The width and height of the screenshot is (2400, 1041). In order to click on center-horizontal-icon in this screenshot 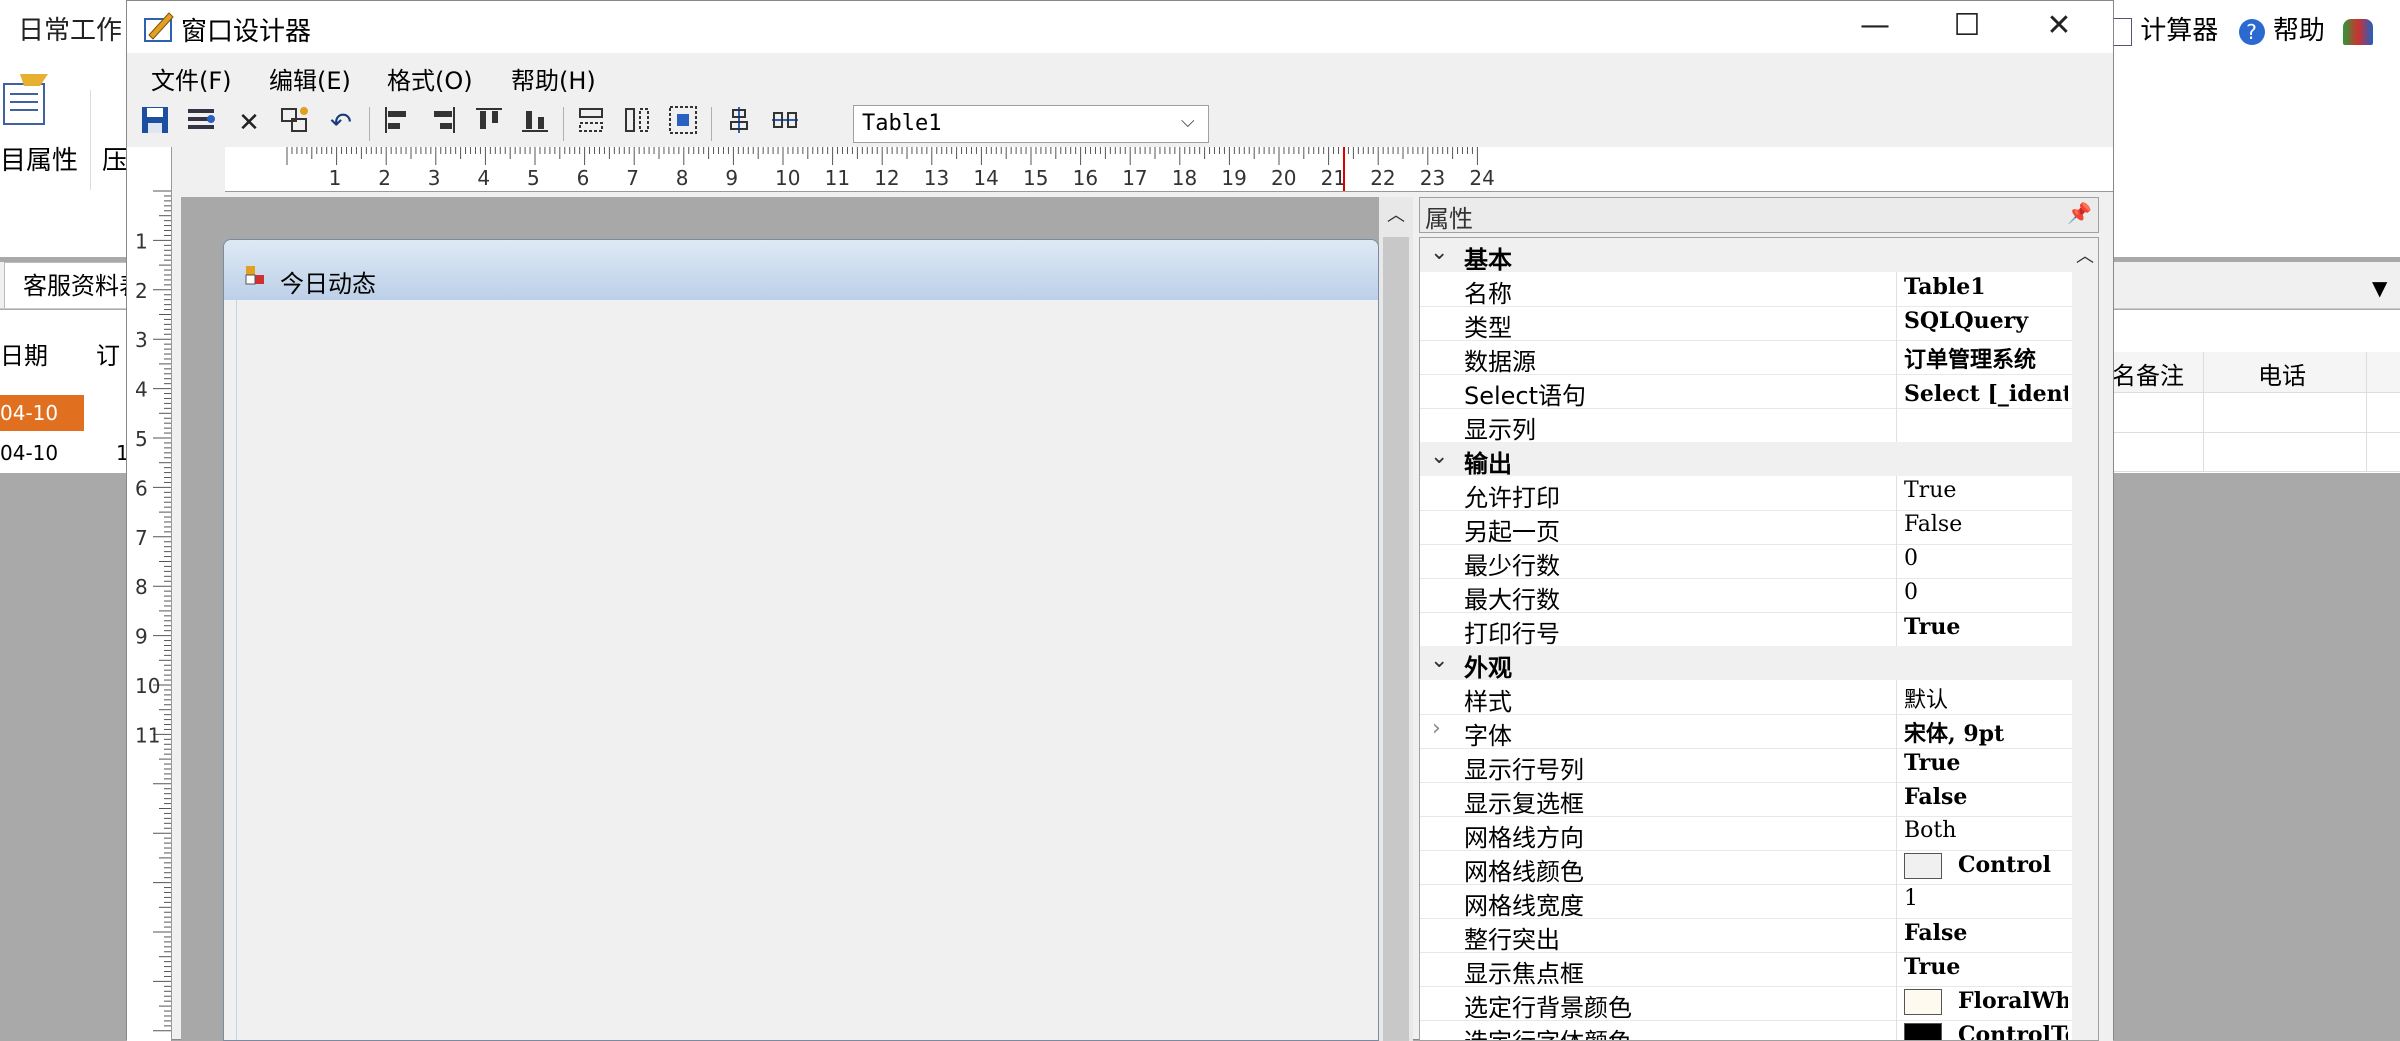, I will do `click(785, 123)`.